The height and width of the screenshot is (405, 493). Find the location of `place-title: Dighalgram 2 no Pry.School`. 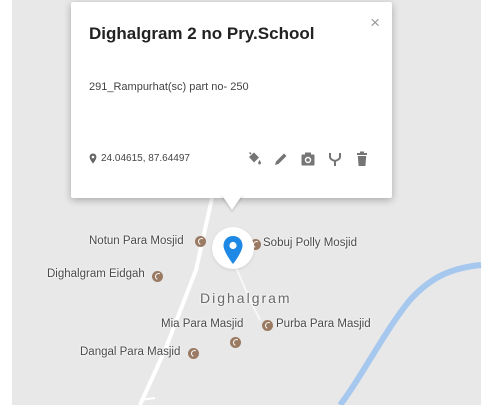

place-title: Dighalgram 2 no Pry.School is located at coordinates (202, 33).